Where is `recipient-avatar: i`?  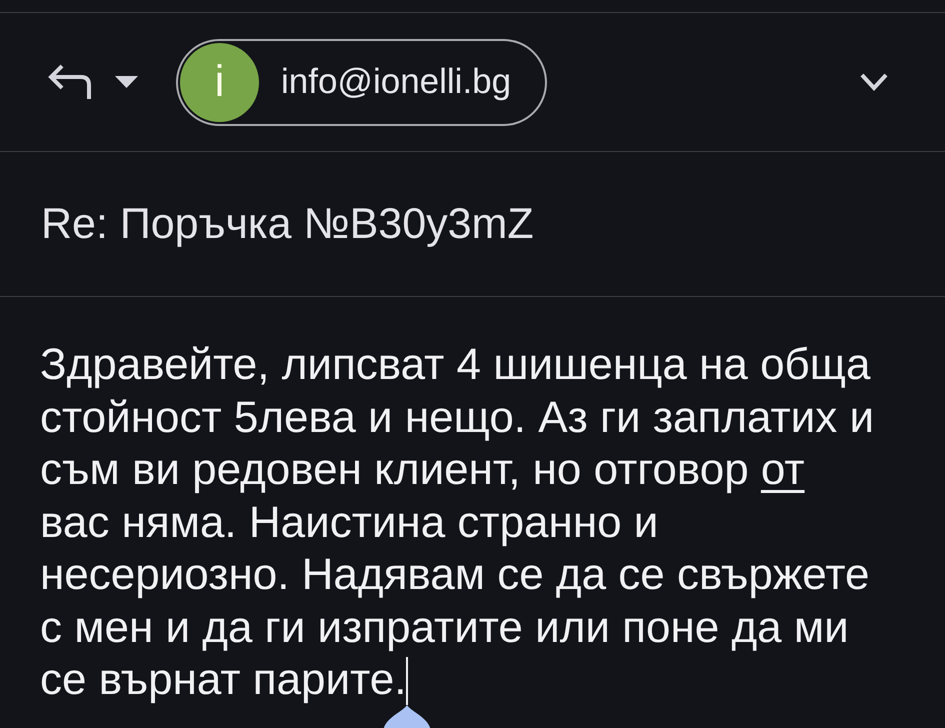 recipient-avatar: i is located at coordinates (219, 82).